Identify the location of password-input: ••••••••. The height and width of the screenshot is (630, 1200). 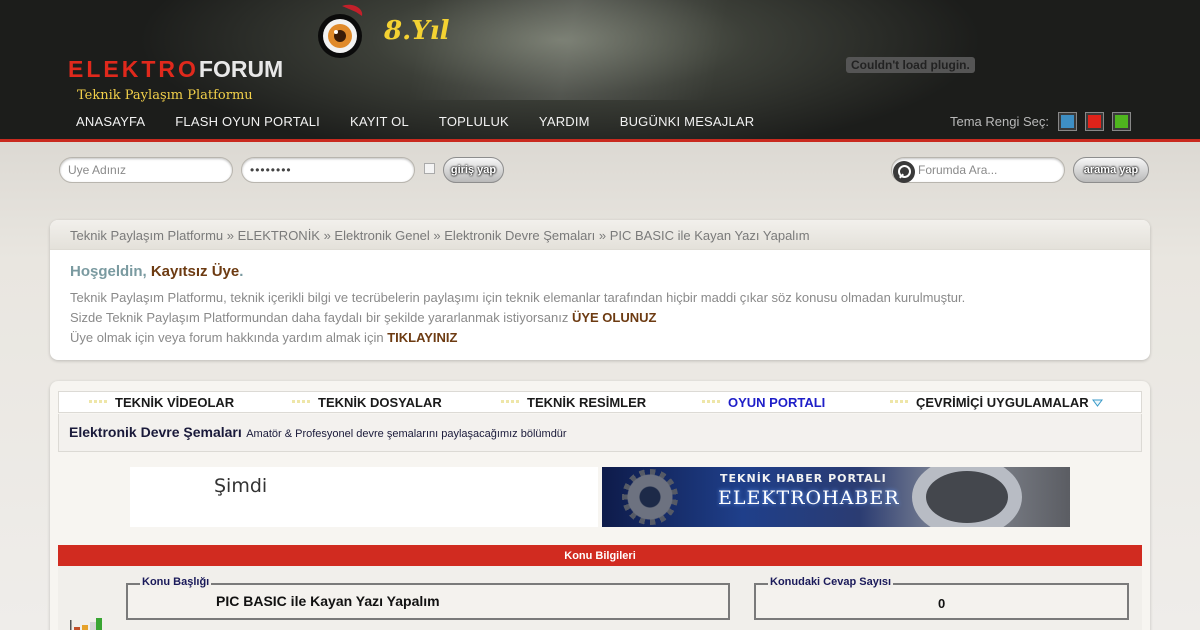
(328, 170).